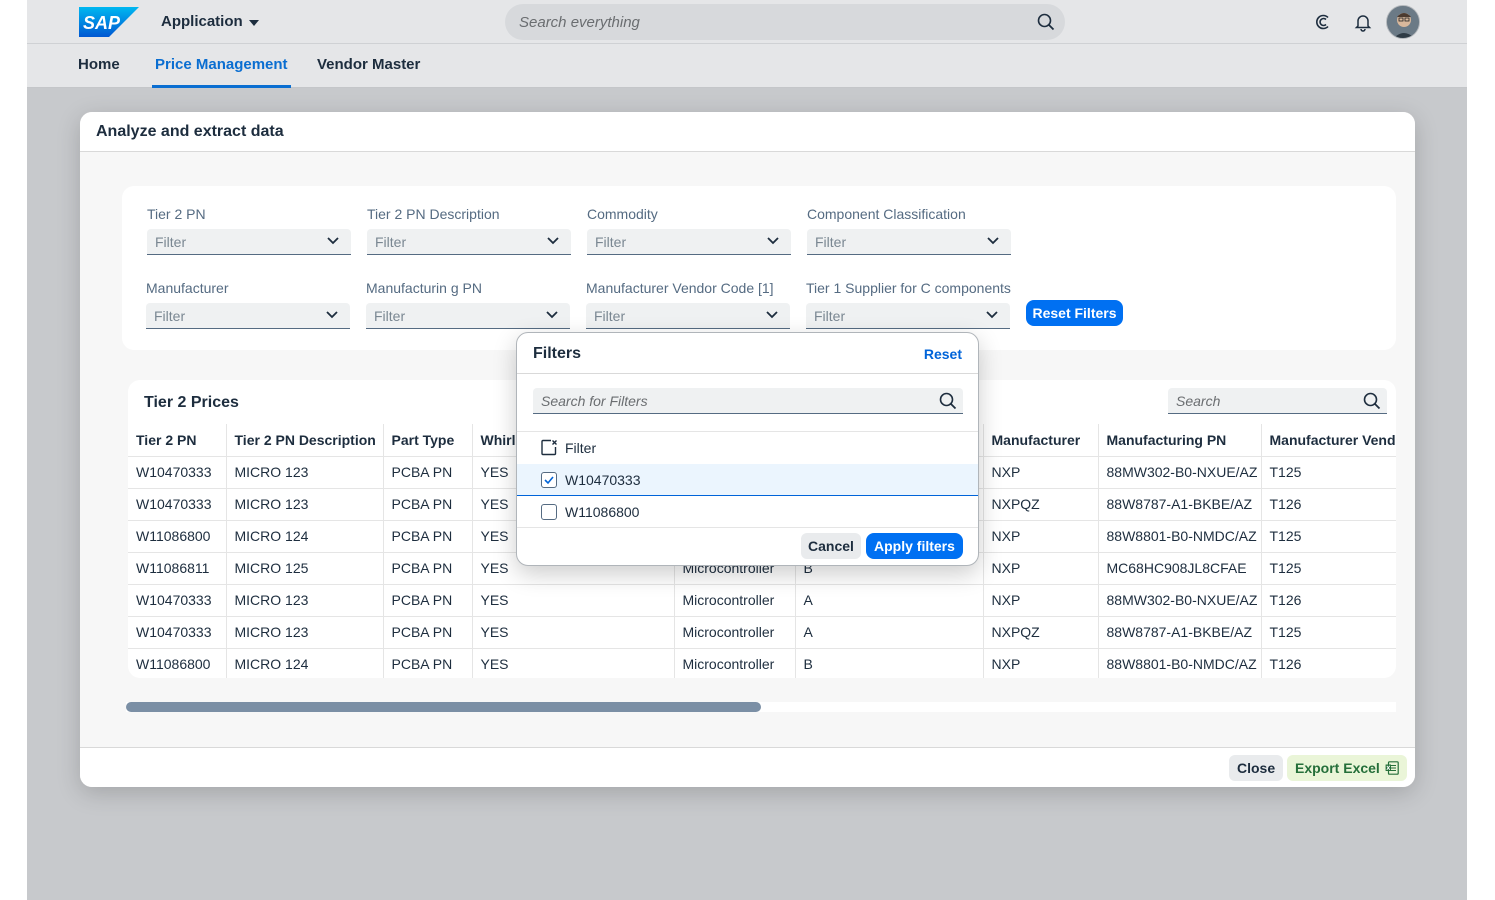 The height and width of the screenshot is (900, 1495). I want to click on table-cell: 88W8787-A1-BKBE/AZ, so click(1180, 632).